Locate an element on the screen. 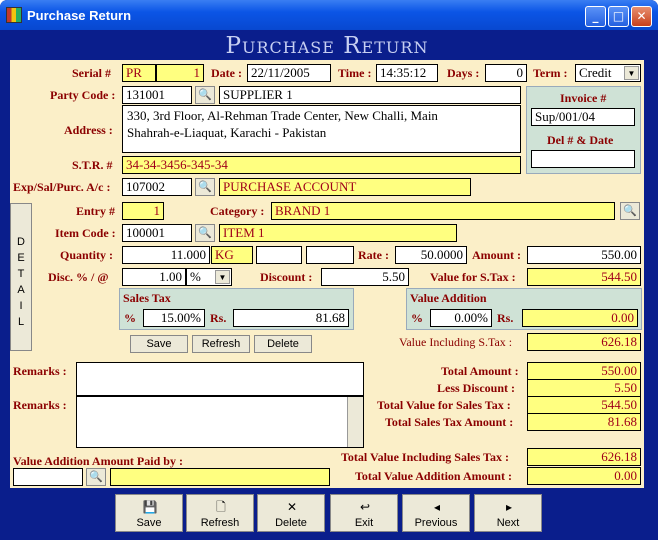 This screenshot has height=540, width=658. time-field: 14:35:12 is located at coordinates (407, 73).